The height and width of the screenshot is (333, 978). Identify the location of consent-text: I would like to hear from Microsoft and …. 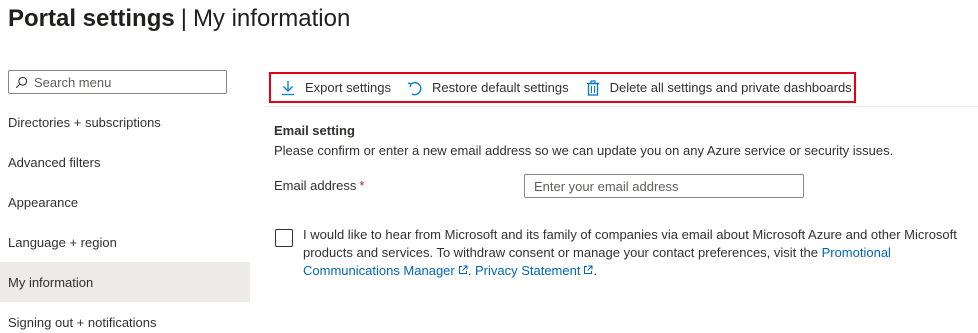
(638, 253).